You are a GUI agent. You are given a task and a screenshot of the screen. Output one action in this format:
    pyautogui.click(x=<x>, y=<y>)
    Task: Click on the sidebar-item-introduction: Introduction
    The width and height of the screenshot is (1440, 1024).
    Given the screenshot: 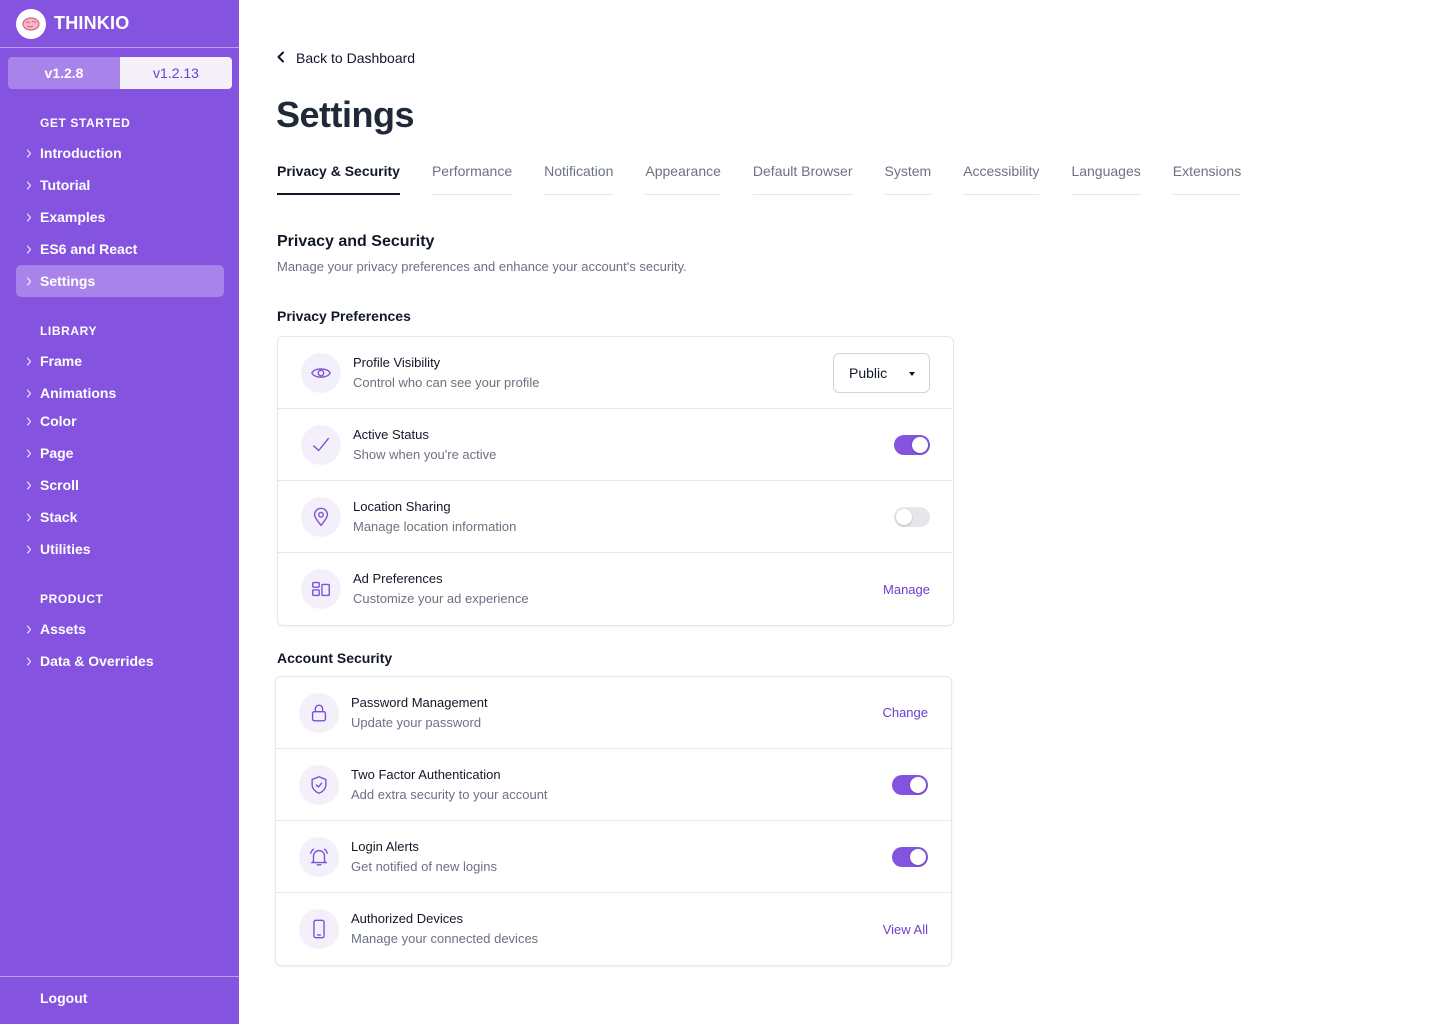 What is the action you would take?
    pyautogui.click(x=120, y=153)
    